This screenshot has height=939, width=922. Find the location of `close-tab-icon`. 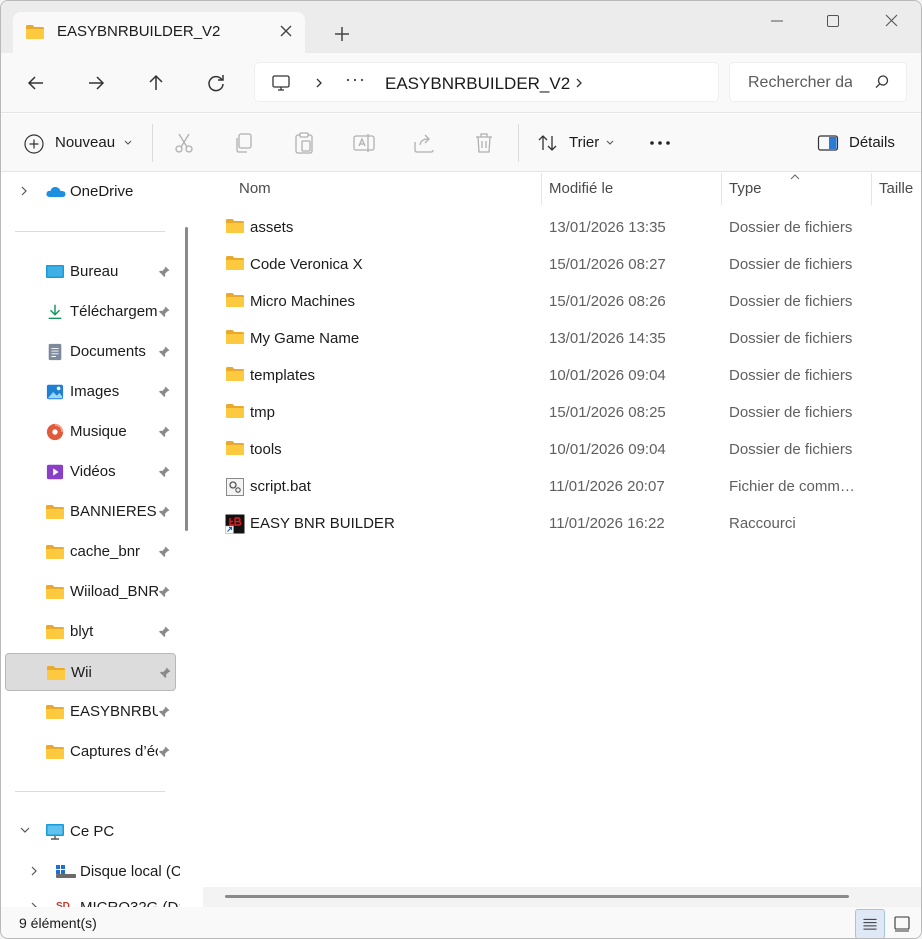

close-tab-icon is located at coordinates (286, 31).